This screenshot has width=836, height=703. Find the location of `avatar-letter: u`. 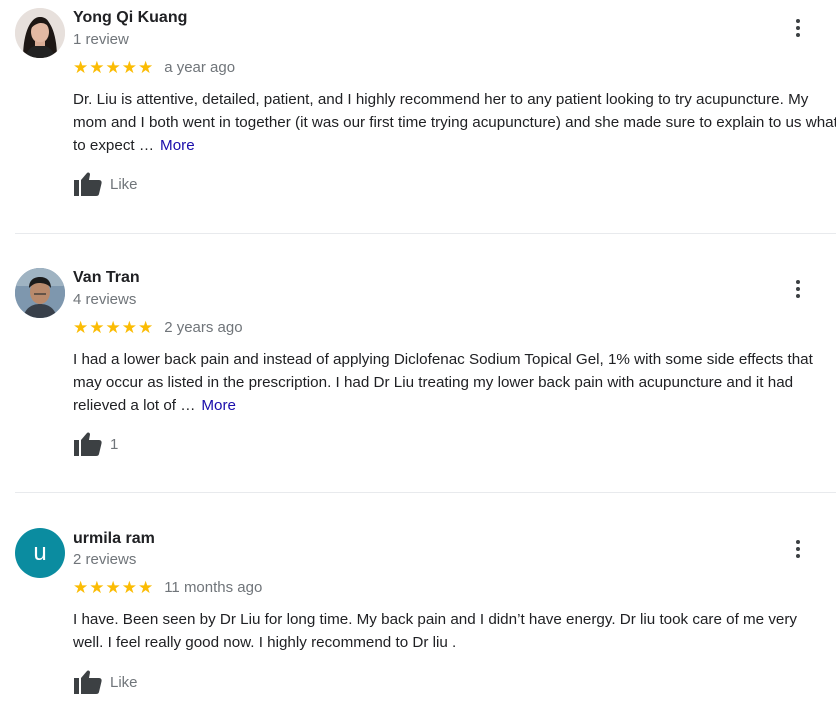

avatar-letter: u is located at coordinates (40, 552).